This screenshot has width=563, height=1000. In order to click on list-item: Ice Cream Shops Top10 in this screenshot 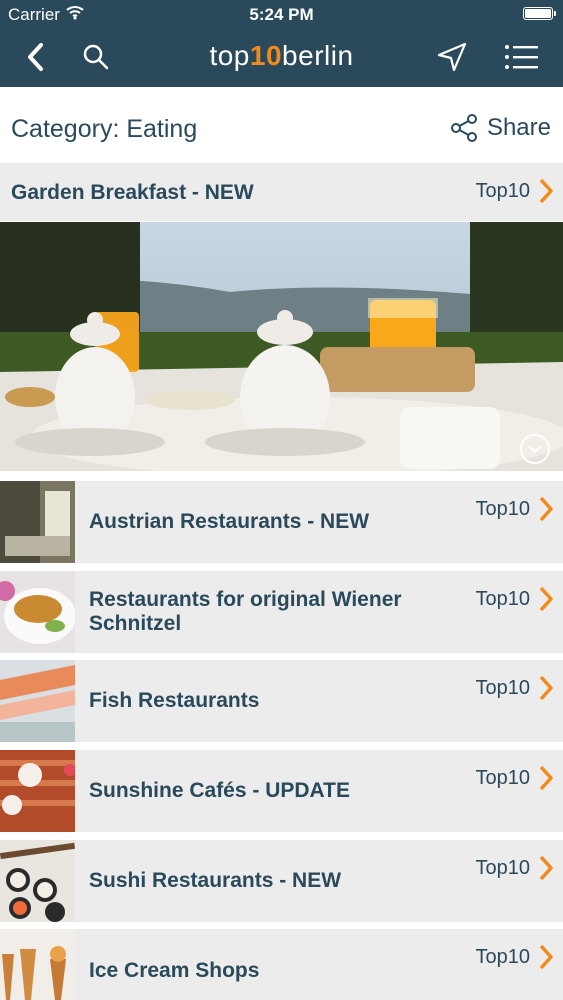, I will do `click(281, 964)`.